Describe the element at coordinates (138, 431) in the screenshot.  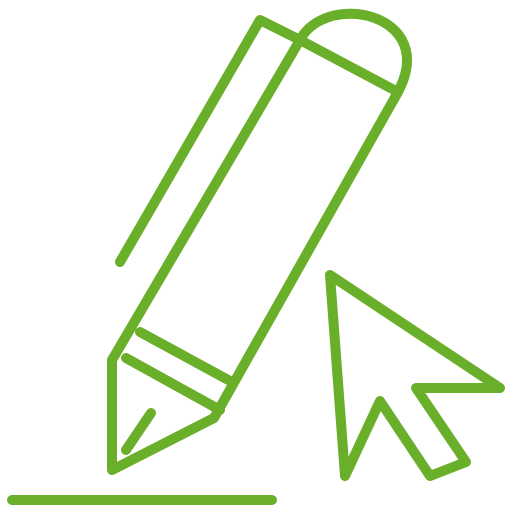
I see `pen-nib` at that location.